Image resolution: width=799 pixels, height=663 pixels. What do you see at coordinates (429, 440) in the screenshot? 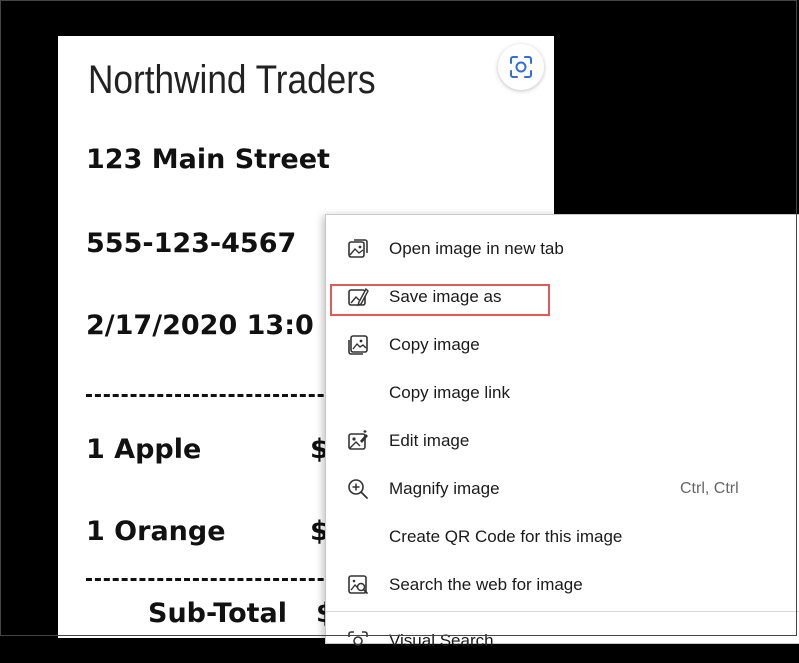
I see `menu-item-label: Edit image` at bounding box center [429, 440].